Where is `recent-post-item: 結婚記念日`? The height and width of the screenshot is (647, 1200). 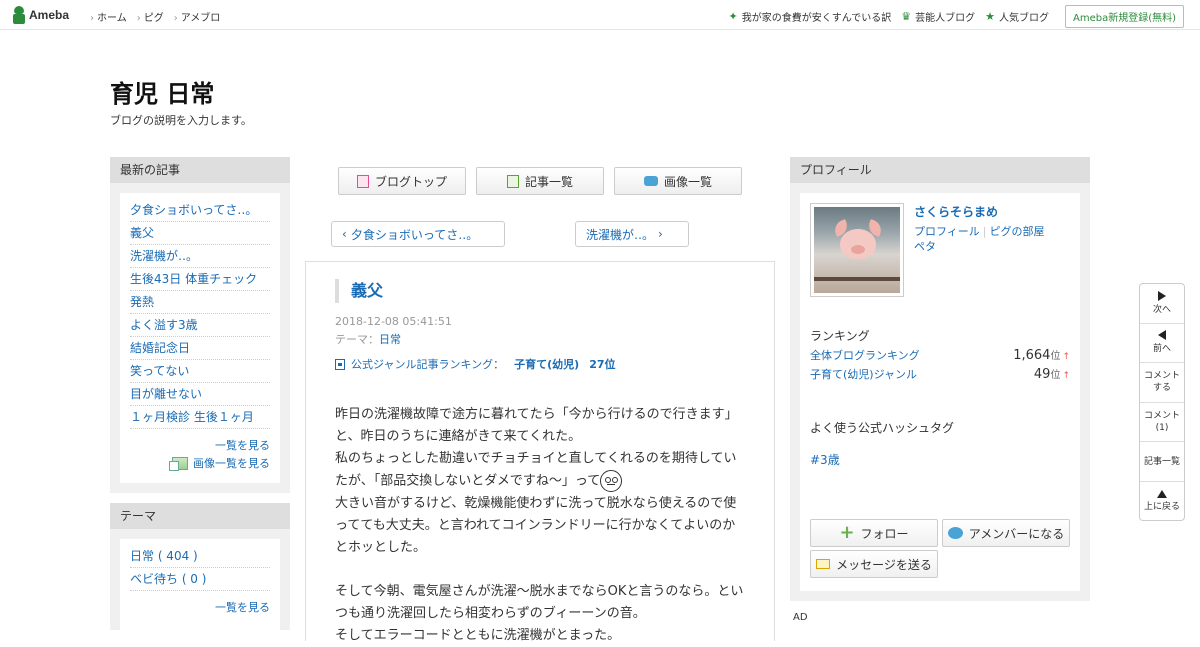 recent-post-item: 結婚記念日 is located at coordinates (200, 348).